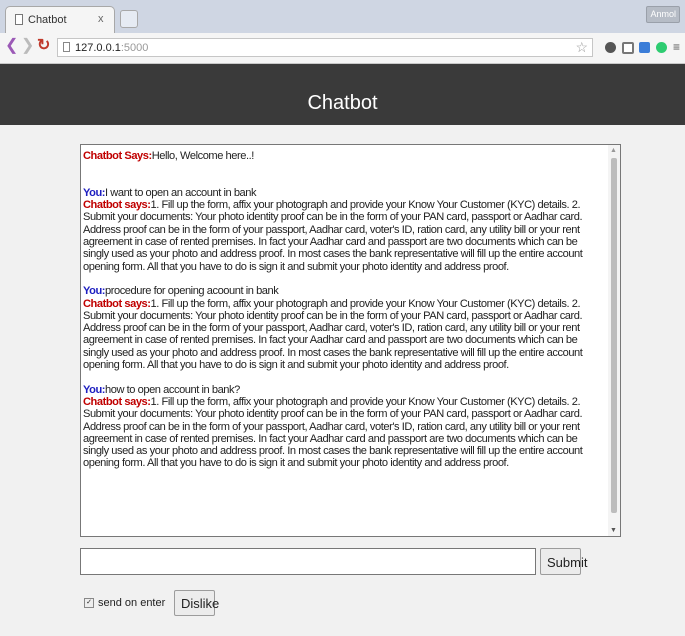  I want to click on browser-tab: Chatbot x, so click(60, 19).